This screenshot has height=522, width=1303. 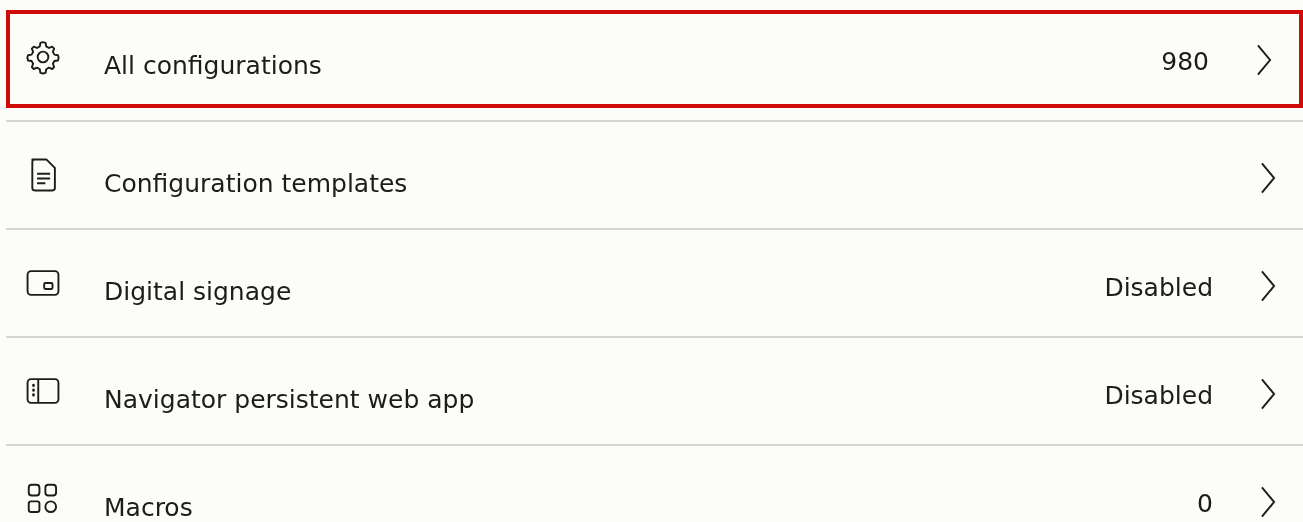 What do you see at coordinates (1185, 61) in the screenshot?
I see `item-value: 980` at bounding box center [1185, 61].